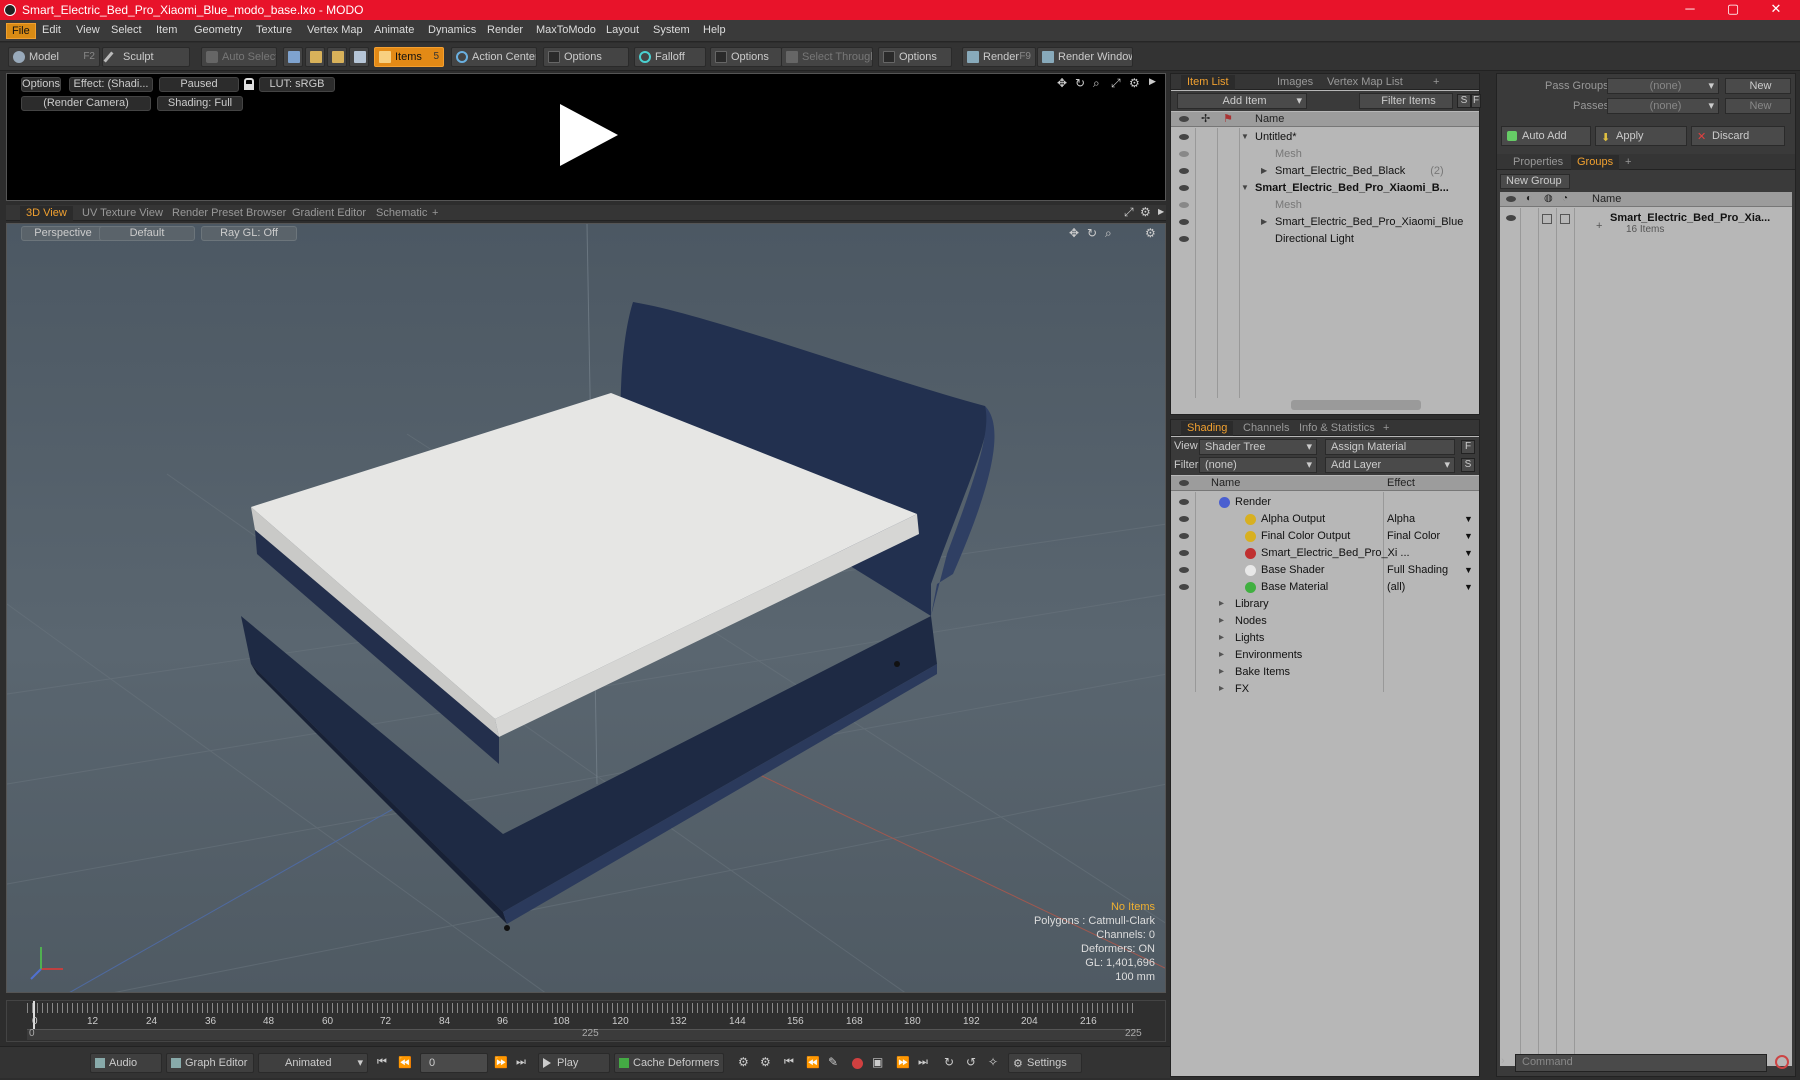 This screenshot has width=1800, height=1080. Describe the element at coordinates (126, 30) in the screenshot. I see `menu-select: Select` at that location.